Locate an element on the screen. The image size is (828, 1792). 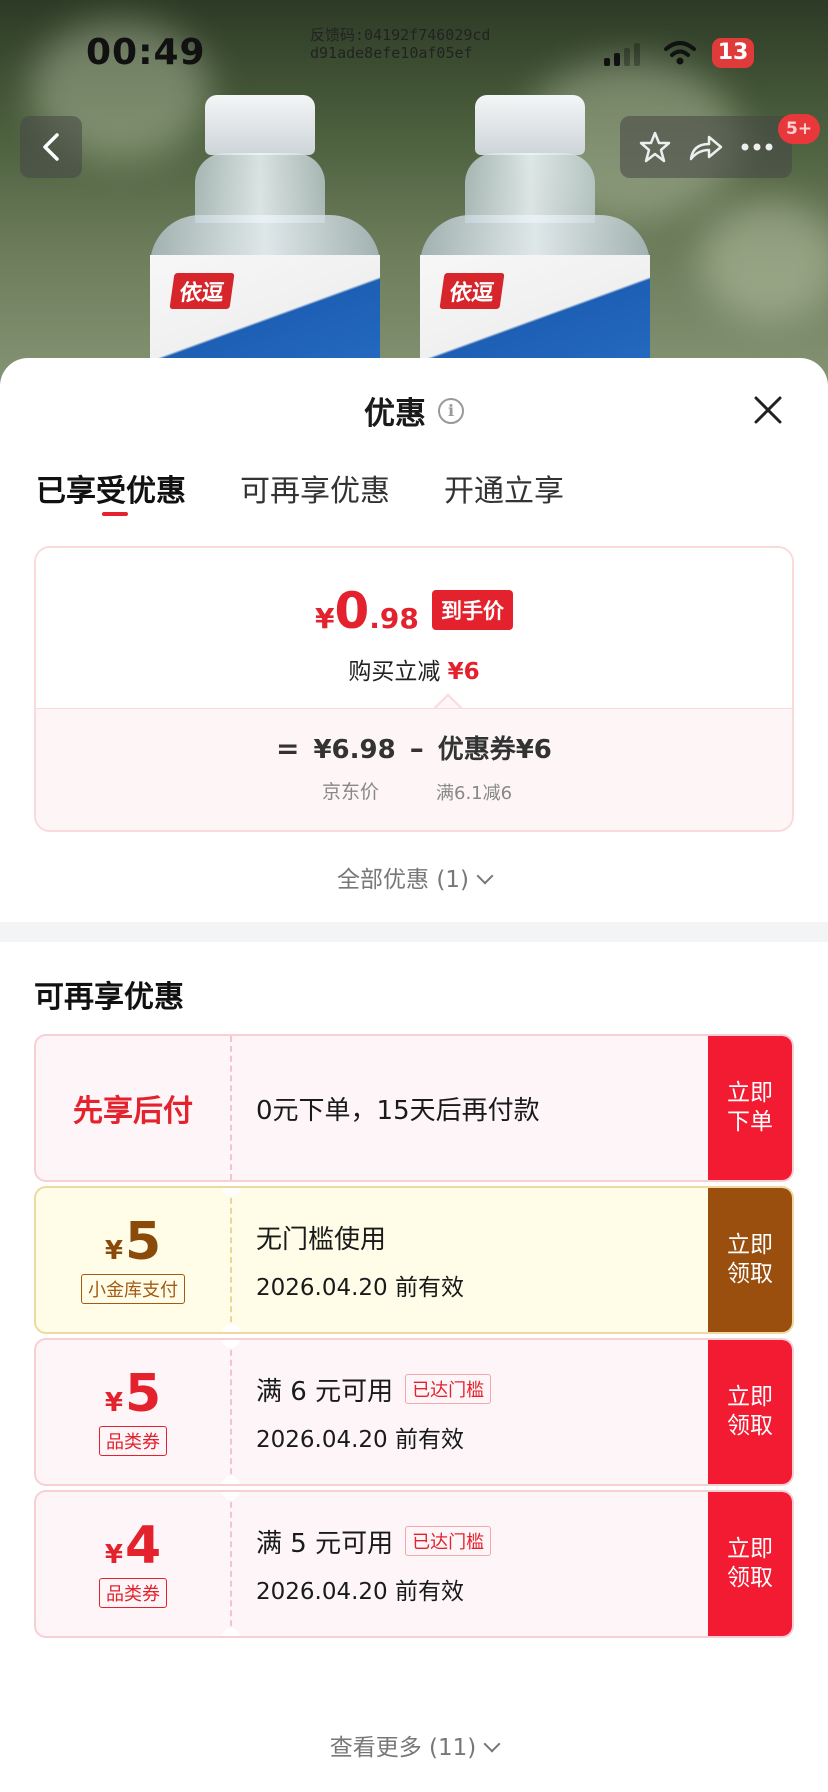
info-icon: i is located at coordinates (451, 410).